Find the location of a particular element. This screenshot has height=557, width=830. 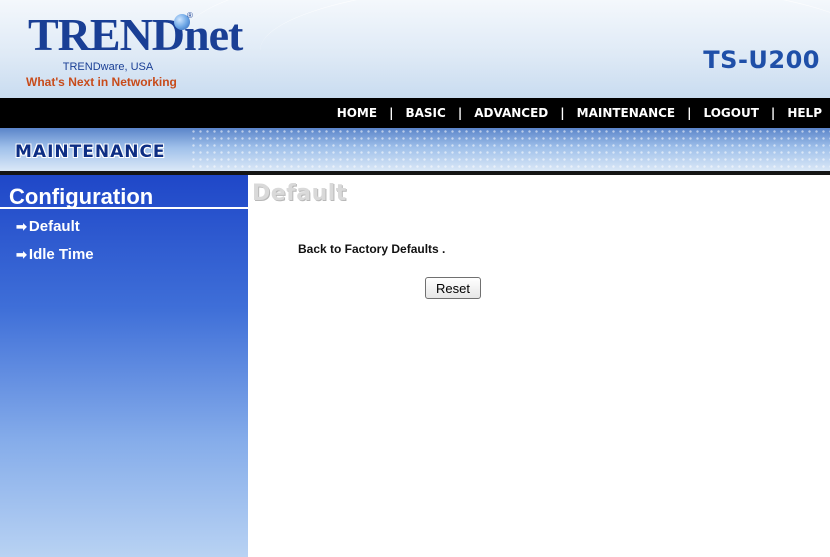

brand-logo: TRENDnet is located at coordinates (135, 34).